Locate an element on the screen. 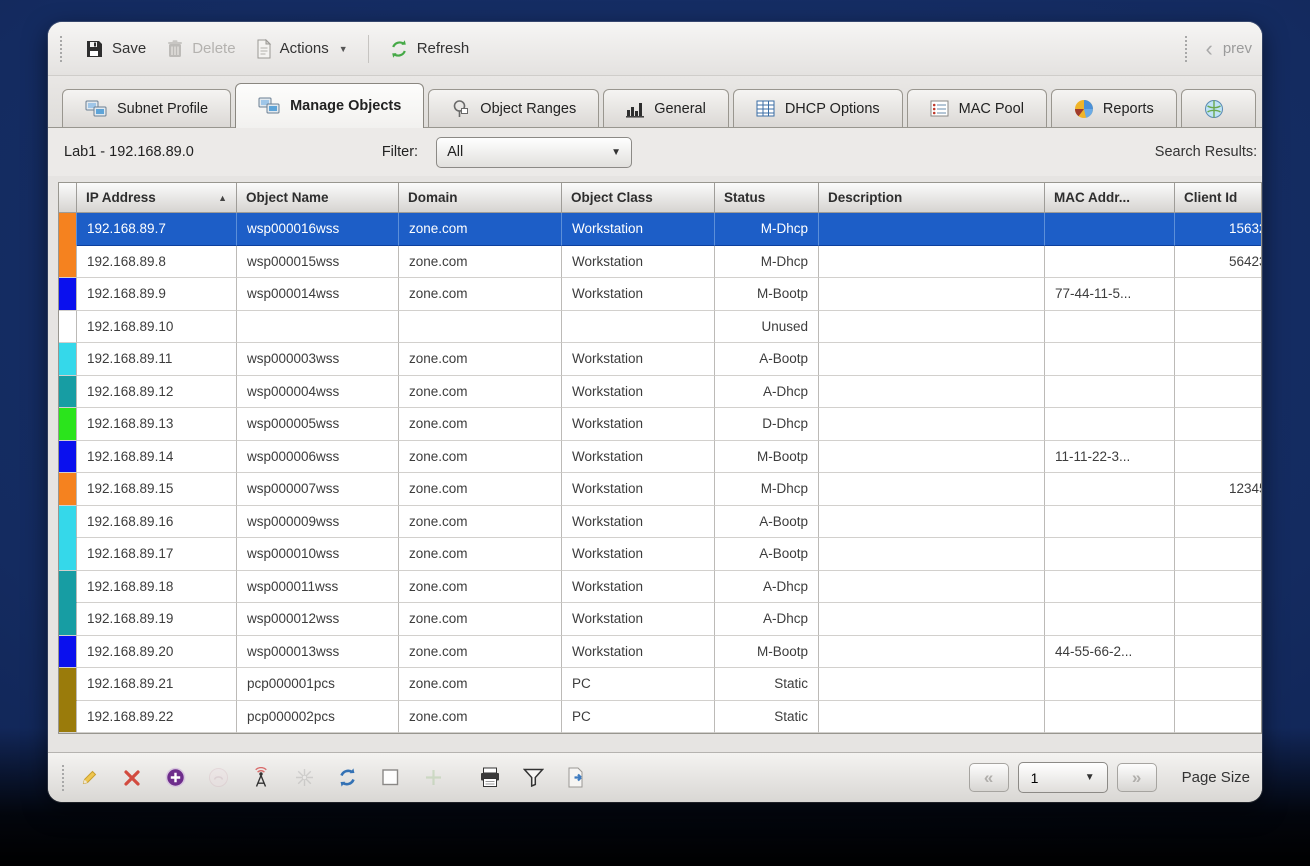  cell-ip: 192.168.89.19 is located at coordinates (157, 619).